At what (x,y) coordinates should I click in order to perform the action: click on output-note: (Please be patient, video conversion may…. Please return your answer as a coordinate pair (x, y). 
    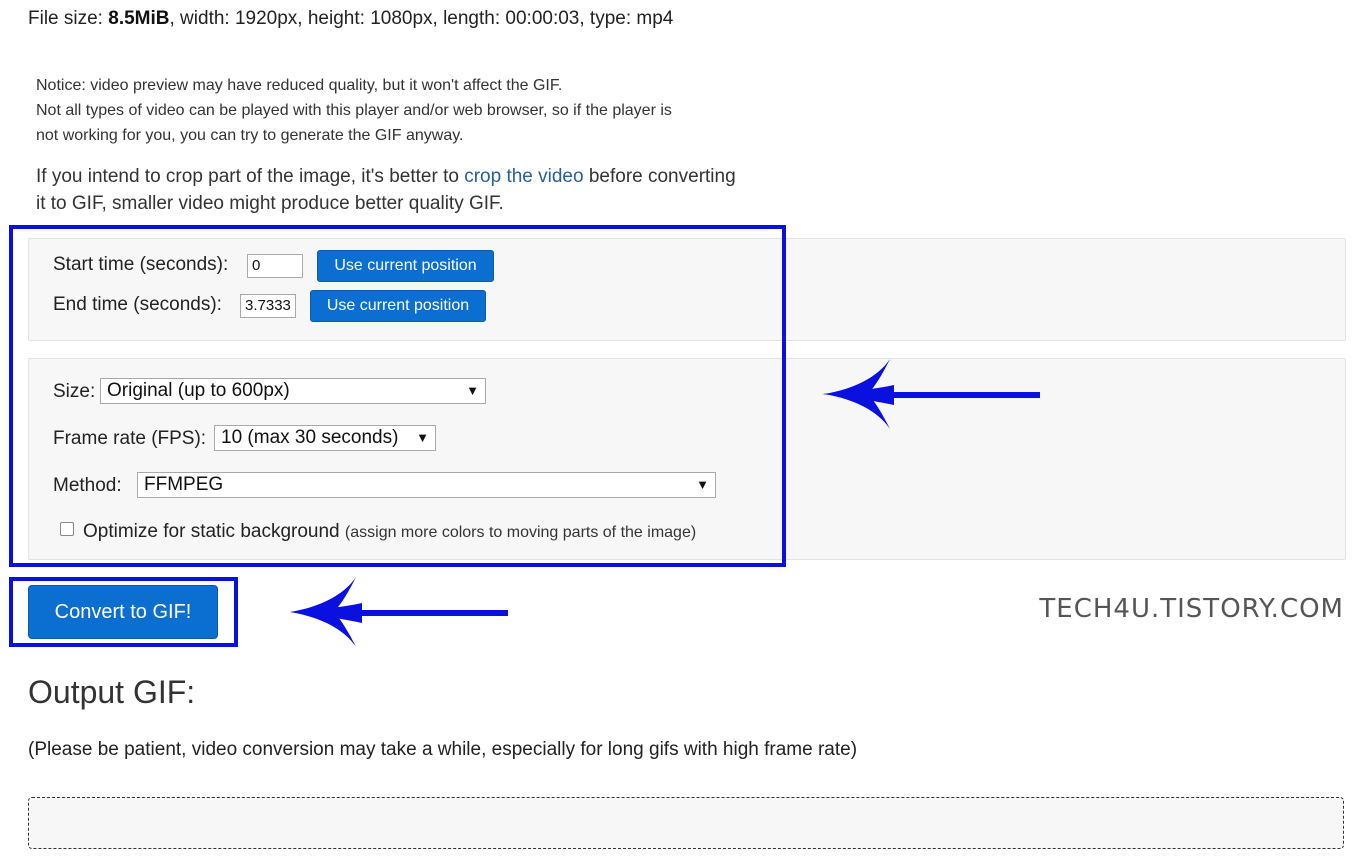
    Looking at the image, I should click on (443, 749).